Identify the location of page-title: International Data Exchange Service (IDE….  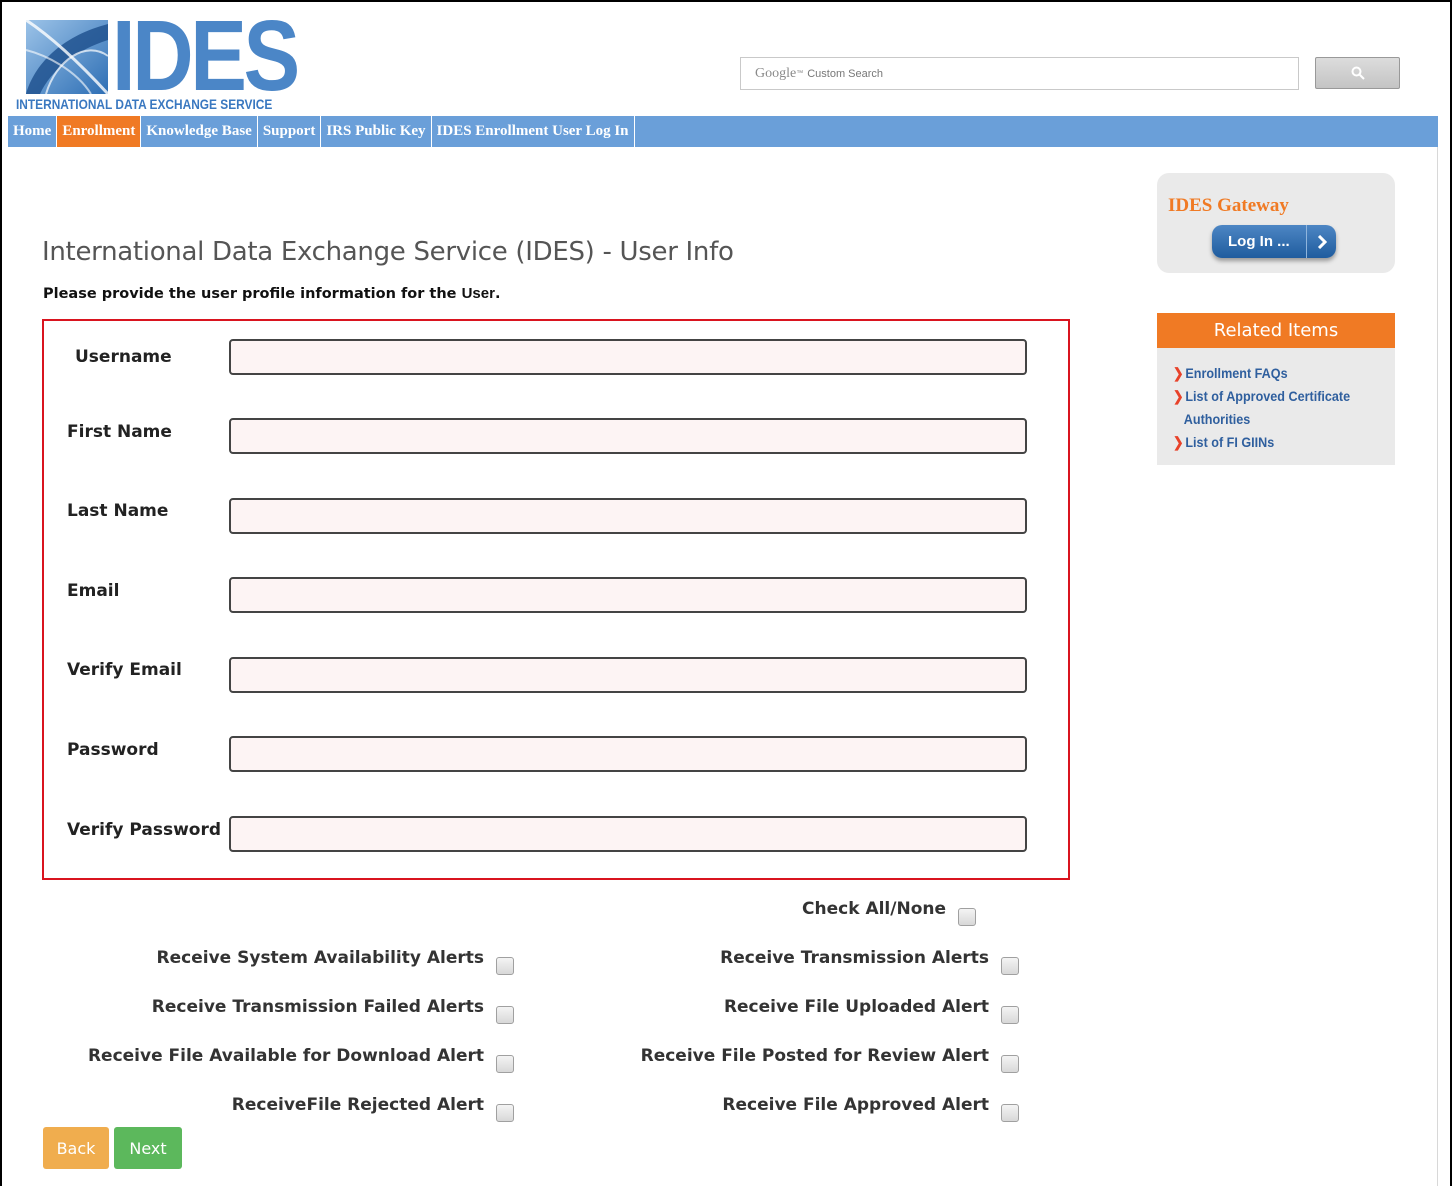
(388, 252).